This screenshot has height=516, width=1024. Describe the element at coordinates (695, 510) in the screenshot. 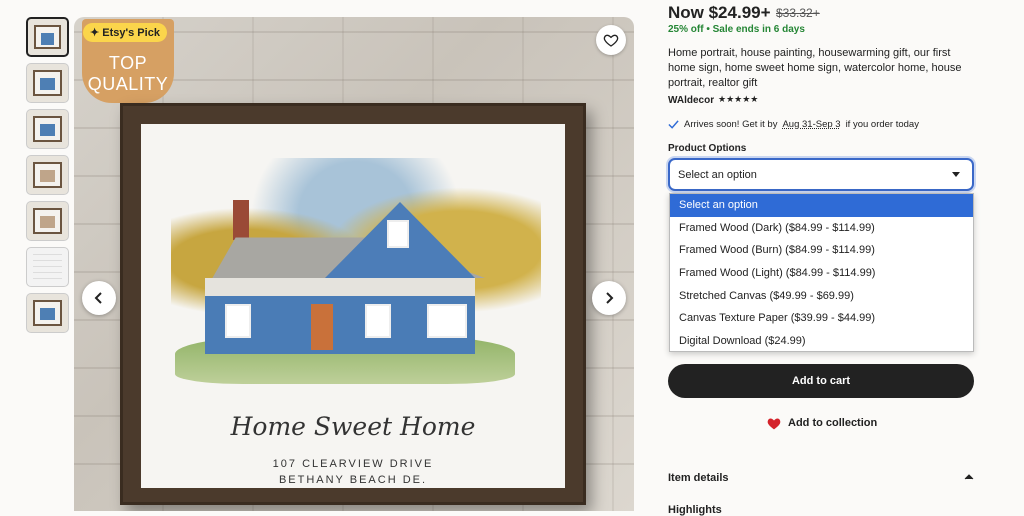

I see `highlights-heading: Highlights` at that location.